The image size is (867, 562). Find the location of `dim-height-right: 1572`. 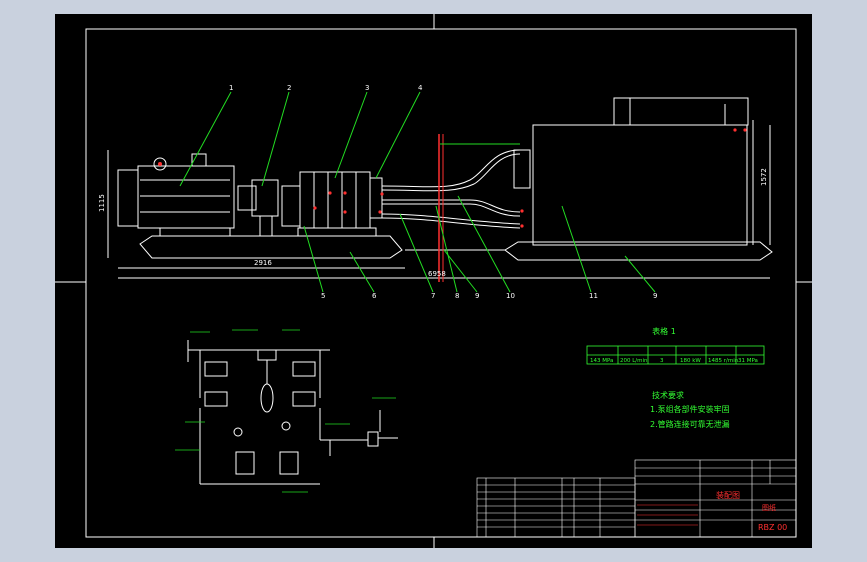

dim-height-right: 1572 is located at coordinates (764, 177).